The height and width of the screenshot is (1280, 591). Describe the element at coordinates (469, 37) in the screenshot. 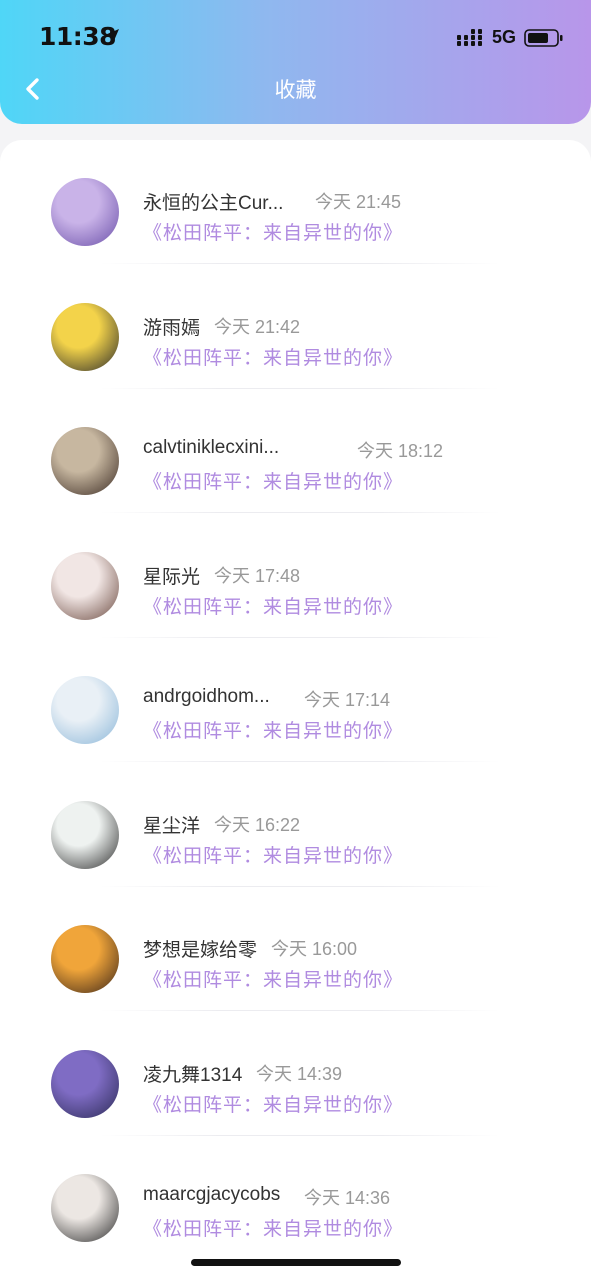

I see `signal-icon` at that location.